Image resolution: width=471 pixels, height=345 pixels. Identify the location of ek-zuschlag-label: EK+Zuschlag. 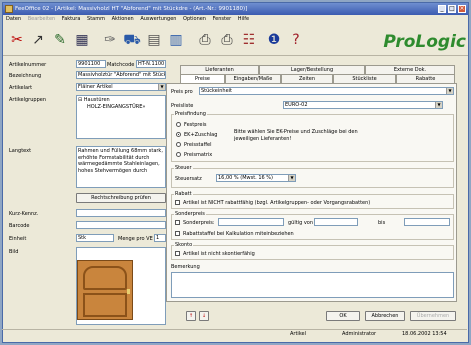
(201, 135).